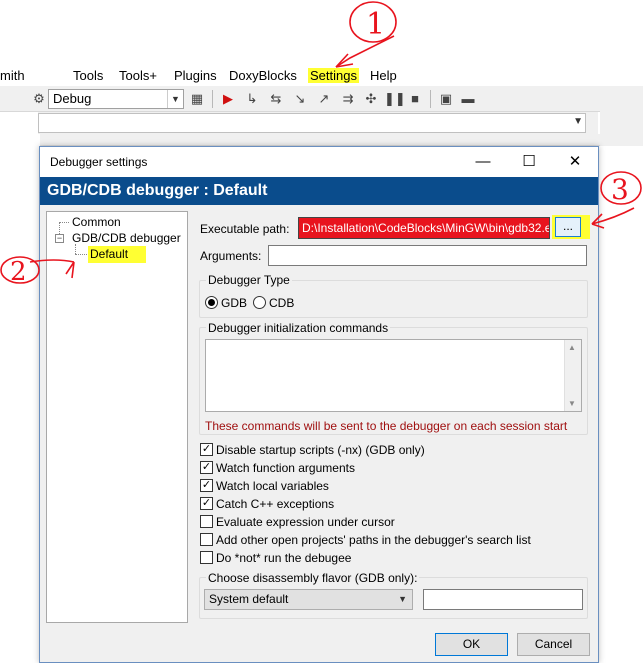  I want to click on checkbox-evaluate-expression, so click(206, 521).